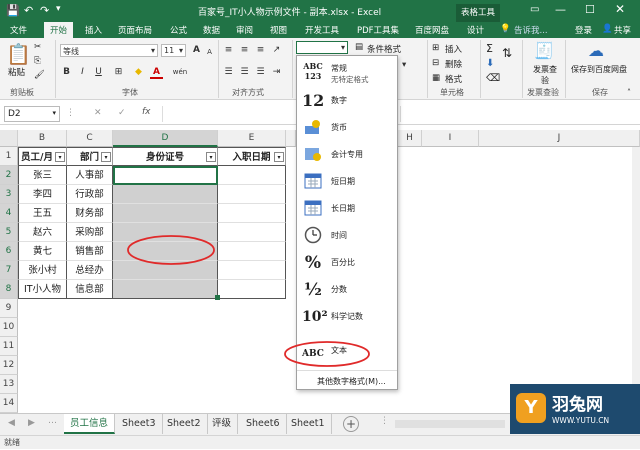 The height and width of the screenshot is (450, 640). What do you see at coordinates (278, 30) in the screenshot?
I see `tab-view: 视图` at bounding box center [278, 30].